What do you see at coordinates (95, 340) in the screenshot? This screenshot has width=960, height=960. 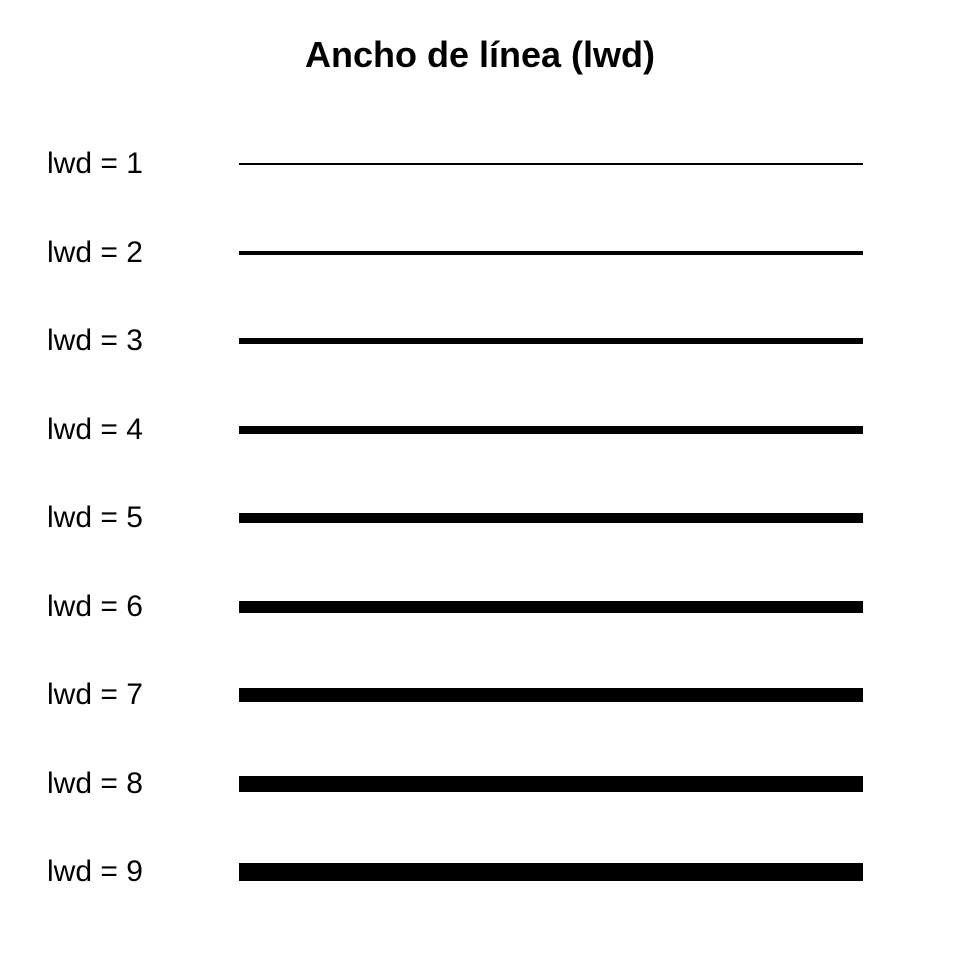 I see `row-label: lwd = 3` at bounding box center [95, 340].